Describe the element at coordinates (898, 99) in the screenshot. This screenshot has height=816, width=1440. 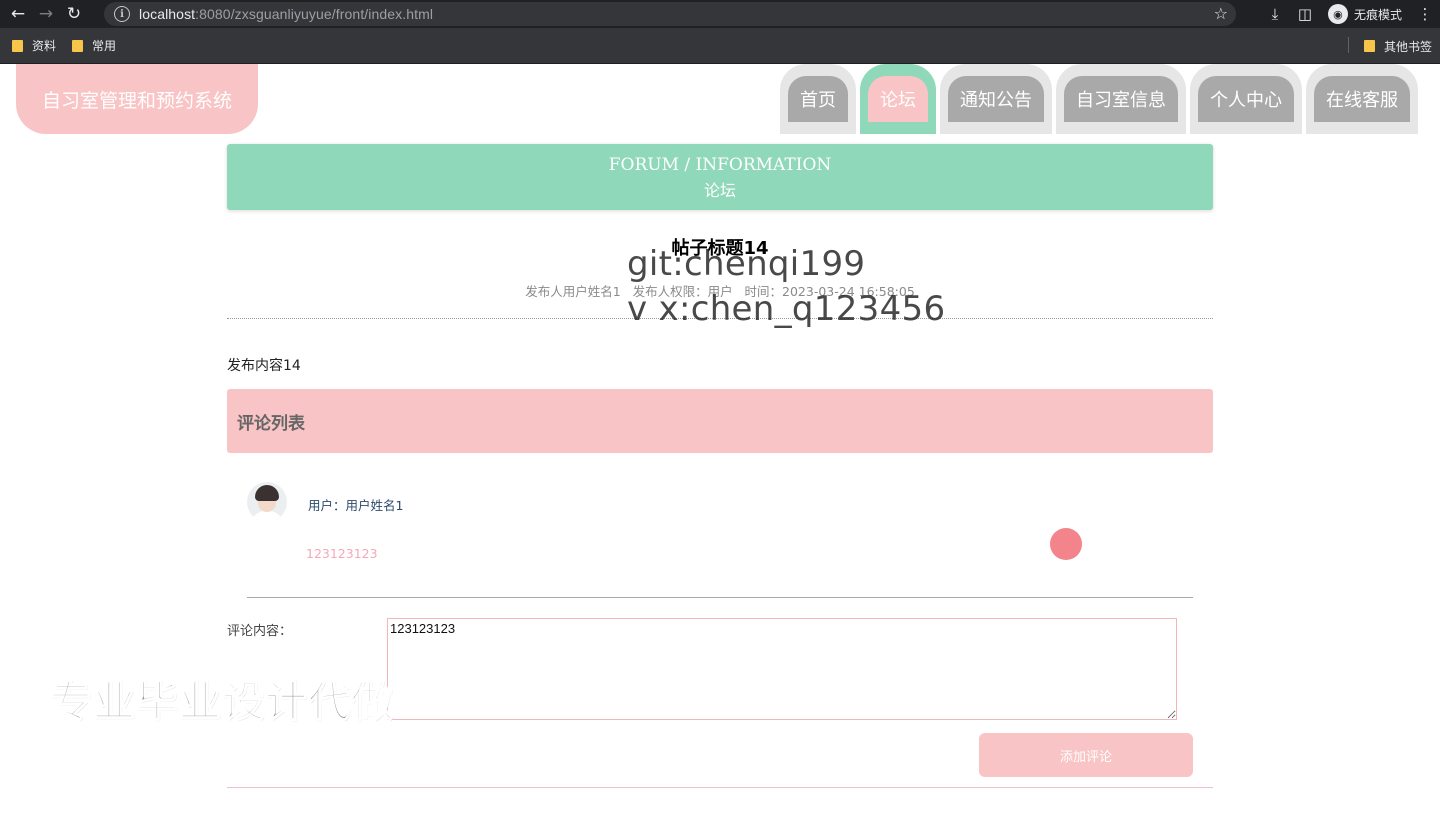
I see `nav-forum: 论坛` at that location.